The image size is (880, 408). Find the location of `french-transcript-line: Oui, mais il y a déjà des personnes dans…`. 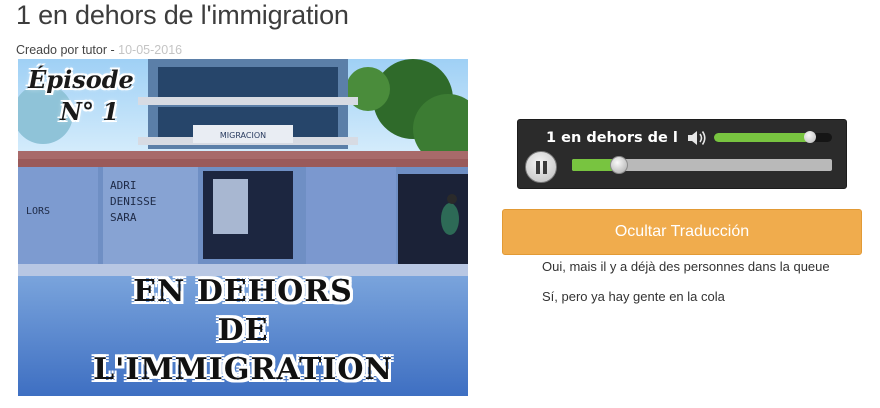

french-transcript-line: Oui, mais il y a déjà des personnes dans… is located at coordinates (686, 266).